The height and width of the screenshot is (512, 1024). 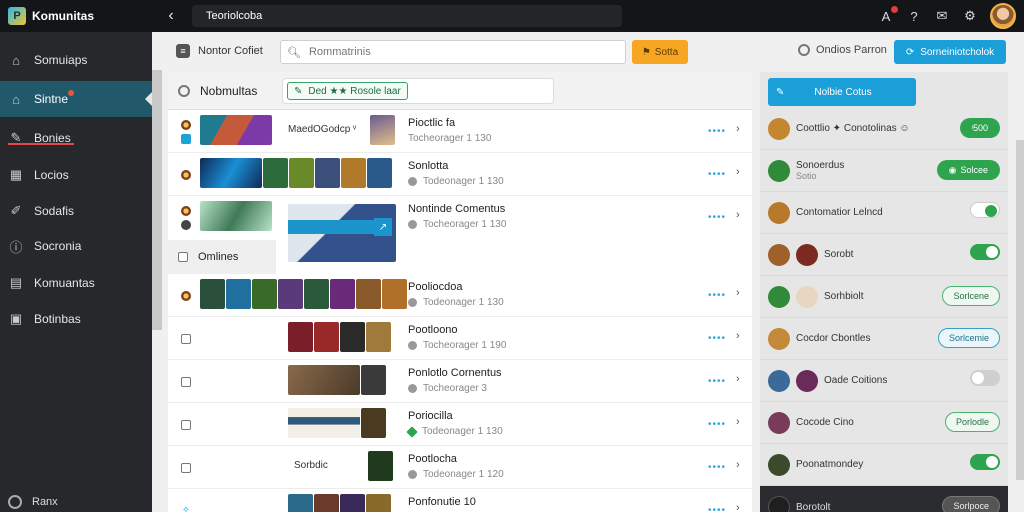 I want to click on search-input, so click(x=458, y=52).